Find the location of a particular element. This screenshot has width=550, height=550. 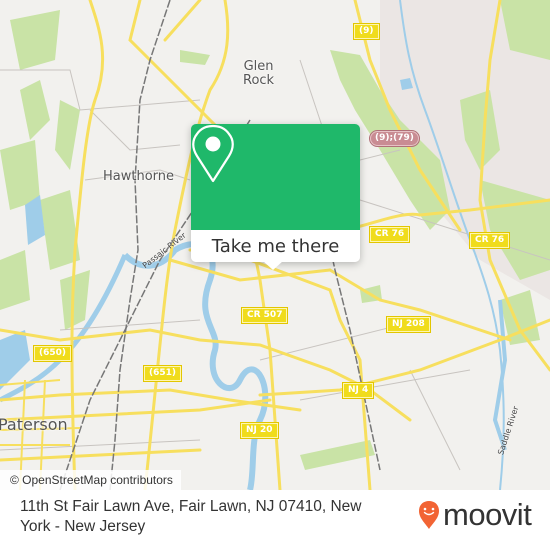

place-label-paterson: Paterson is located at coordinates (34, 424).